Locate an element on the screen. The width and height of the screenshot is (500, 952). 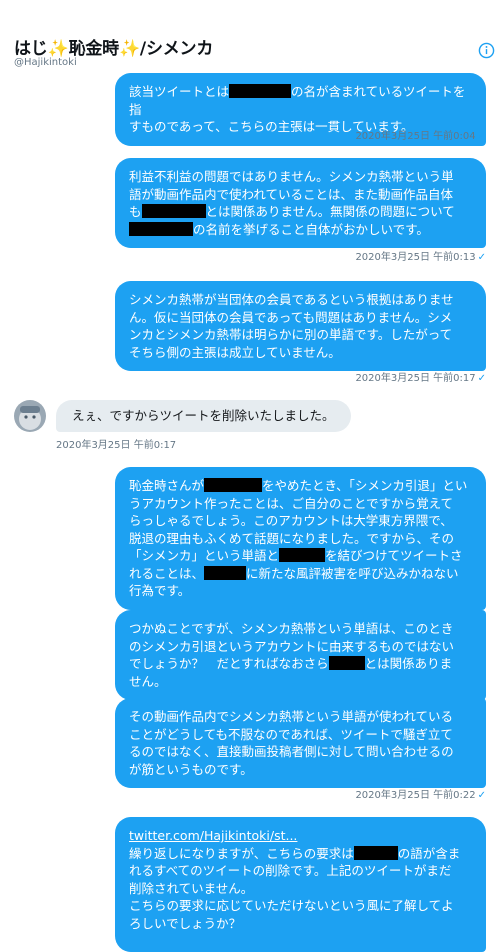
message-text: 繰り返しになりますが、こちらの要求は is located at coordinates (241, 853).